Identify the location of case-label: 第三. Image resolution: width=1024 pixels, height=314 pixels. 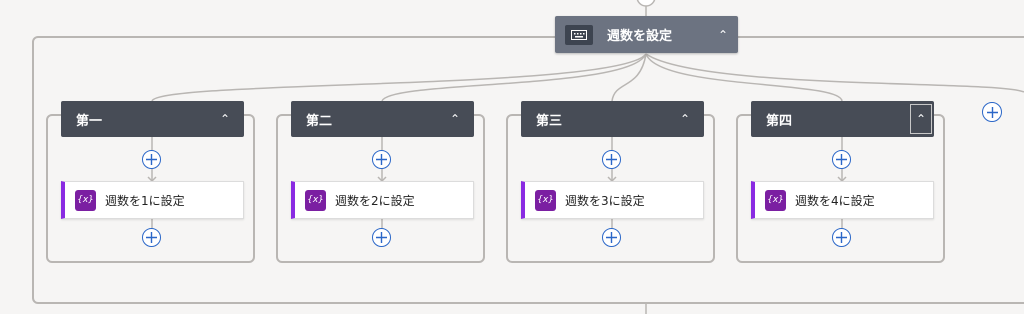
(549, 121).